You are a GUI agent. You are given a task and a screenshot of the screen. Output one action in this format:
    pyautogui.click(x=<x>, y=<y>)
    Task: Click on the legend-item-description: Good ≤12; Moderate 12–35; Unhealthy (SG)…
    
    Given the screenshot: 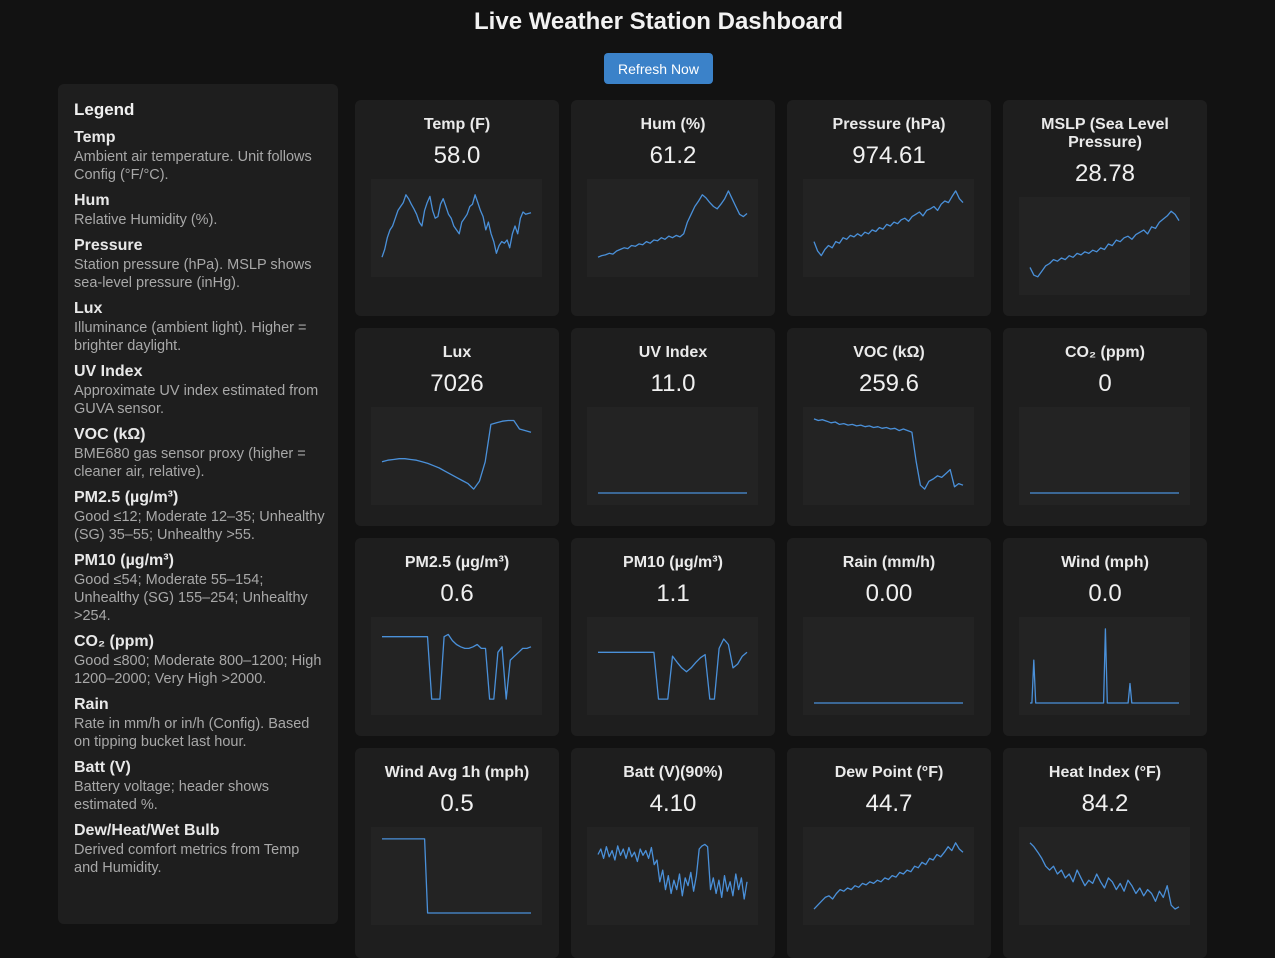 What is the action you would take?
    pyautogui.click(x=199, y=526)
    